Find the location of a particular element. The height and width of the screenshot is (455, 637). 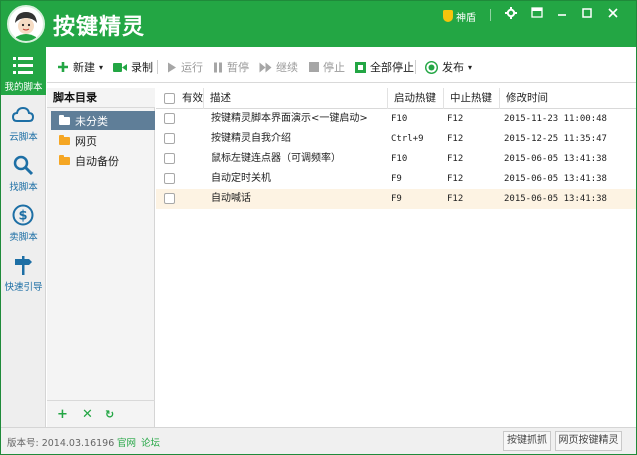

stop-all-button: 全部停止 is located at coordinates (384, 67).